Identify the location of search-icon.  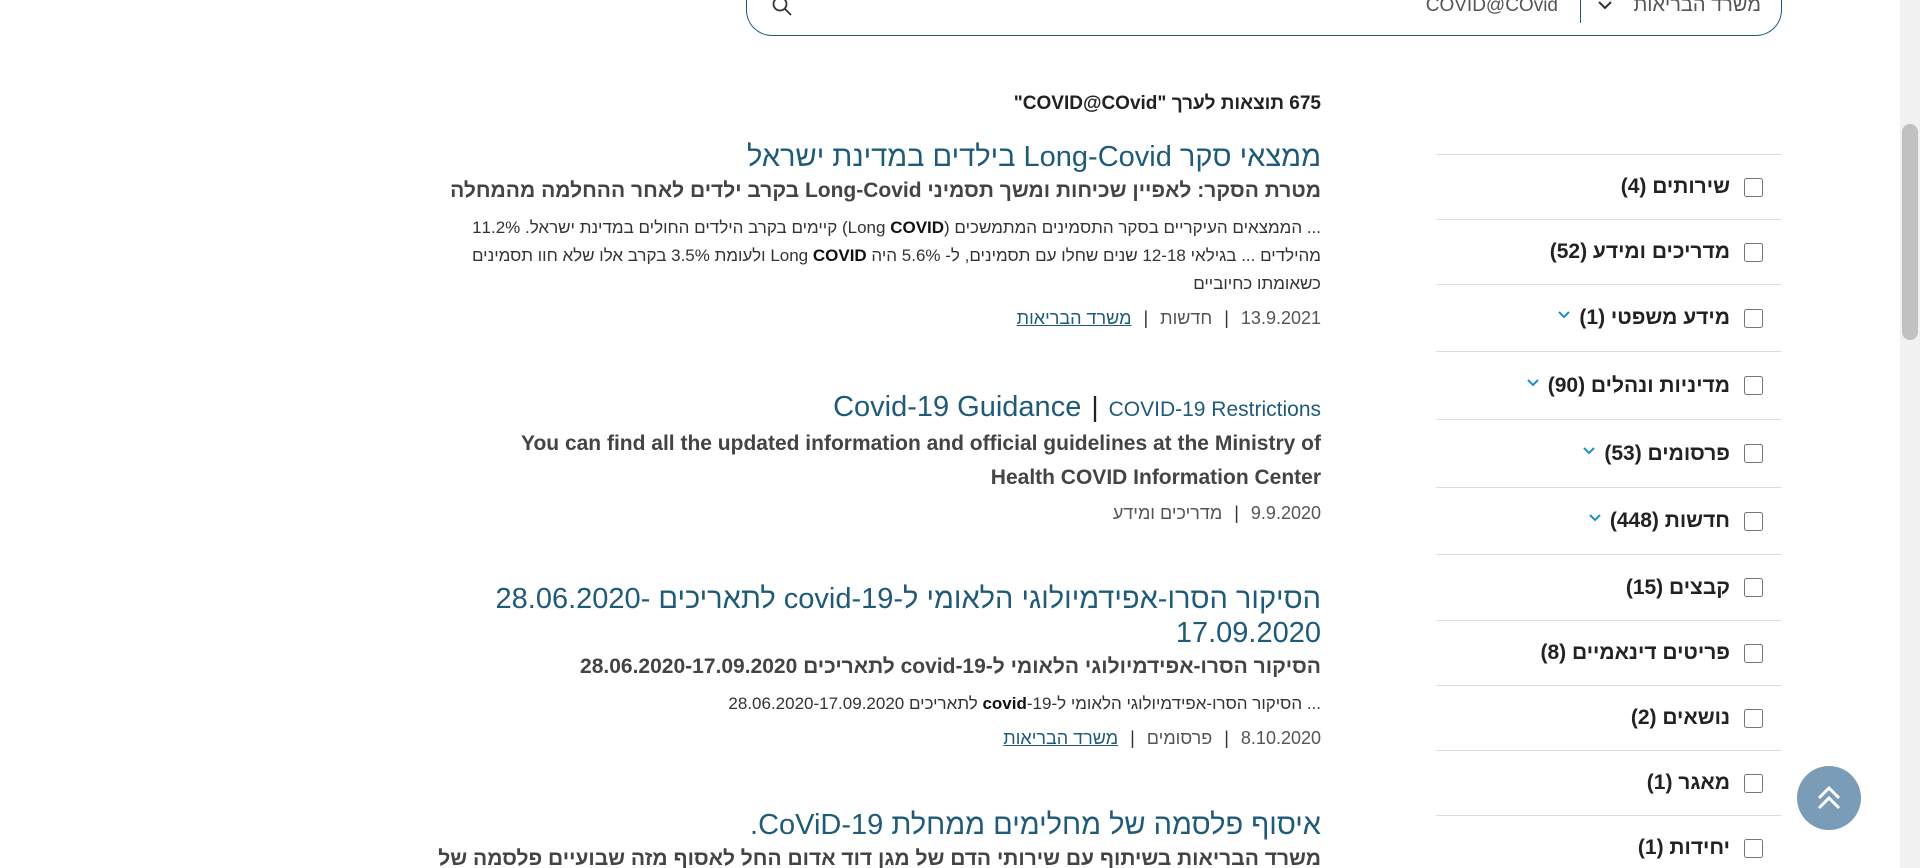
(782, 8).